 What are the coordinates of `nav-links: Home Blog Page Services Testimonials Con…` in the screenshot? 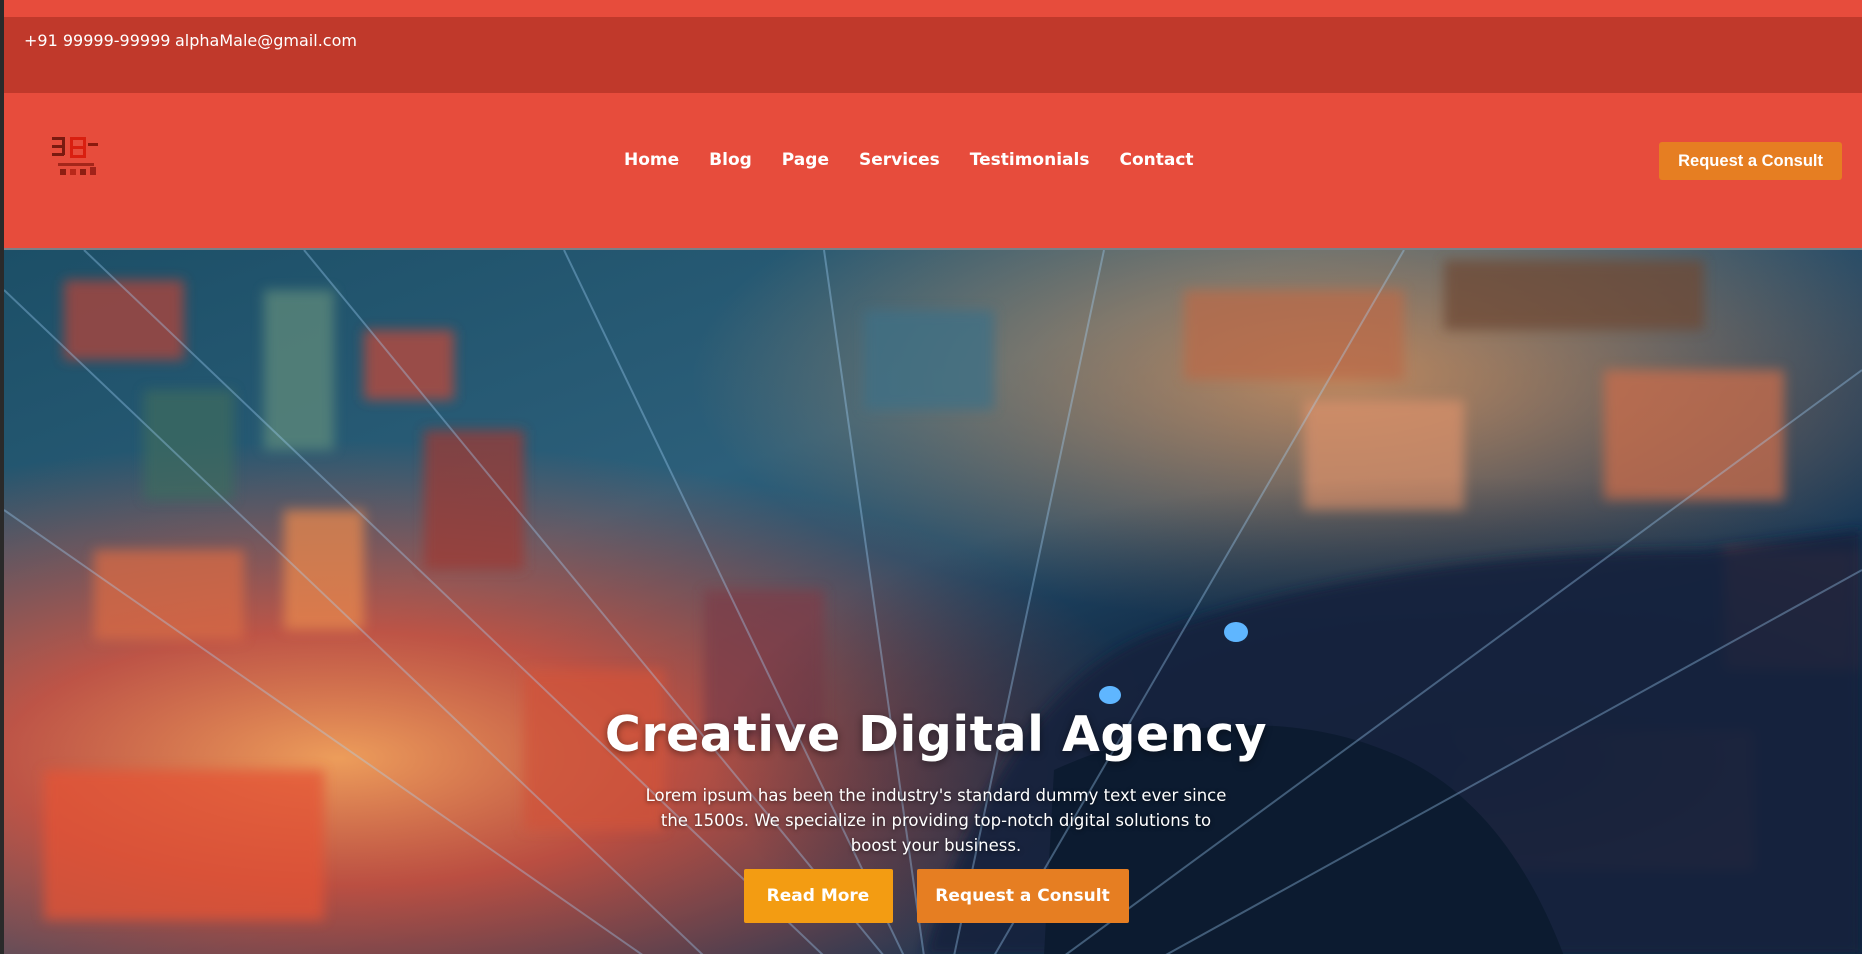 It's located at (924, 160).